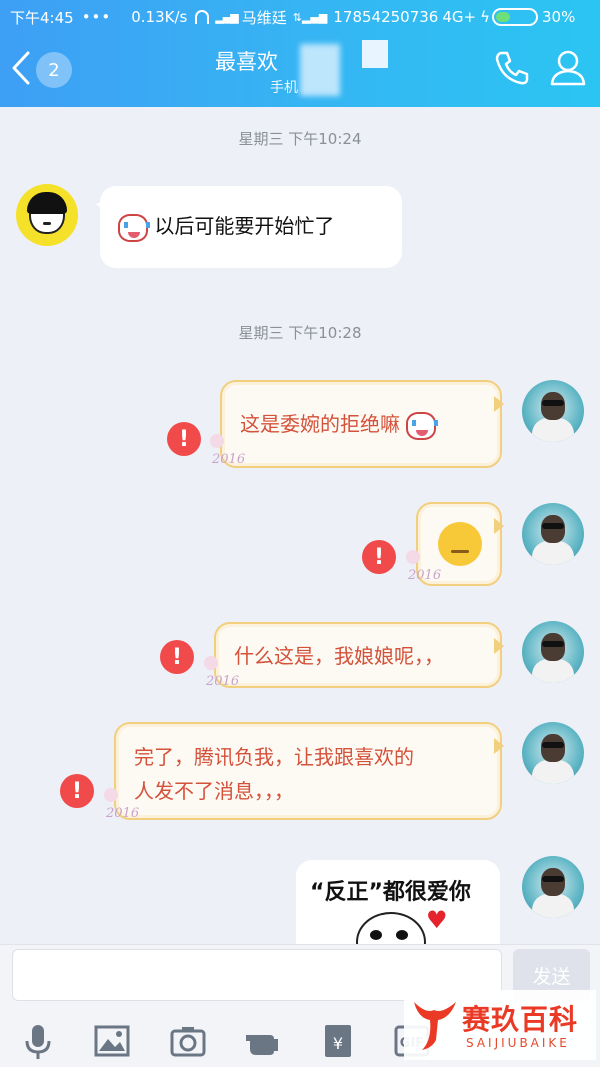 This screenshot has width=600, height=1067. I want to click on friend-message-text: 以后可能要开始忙了, so click(244, 226).